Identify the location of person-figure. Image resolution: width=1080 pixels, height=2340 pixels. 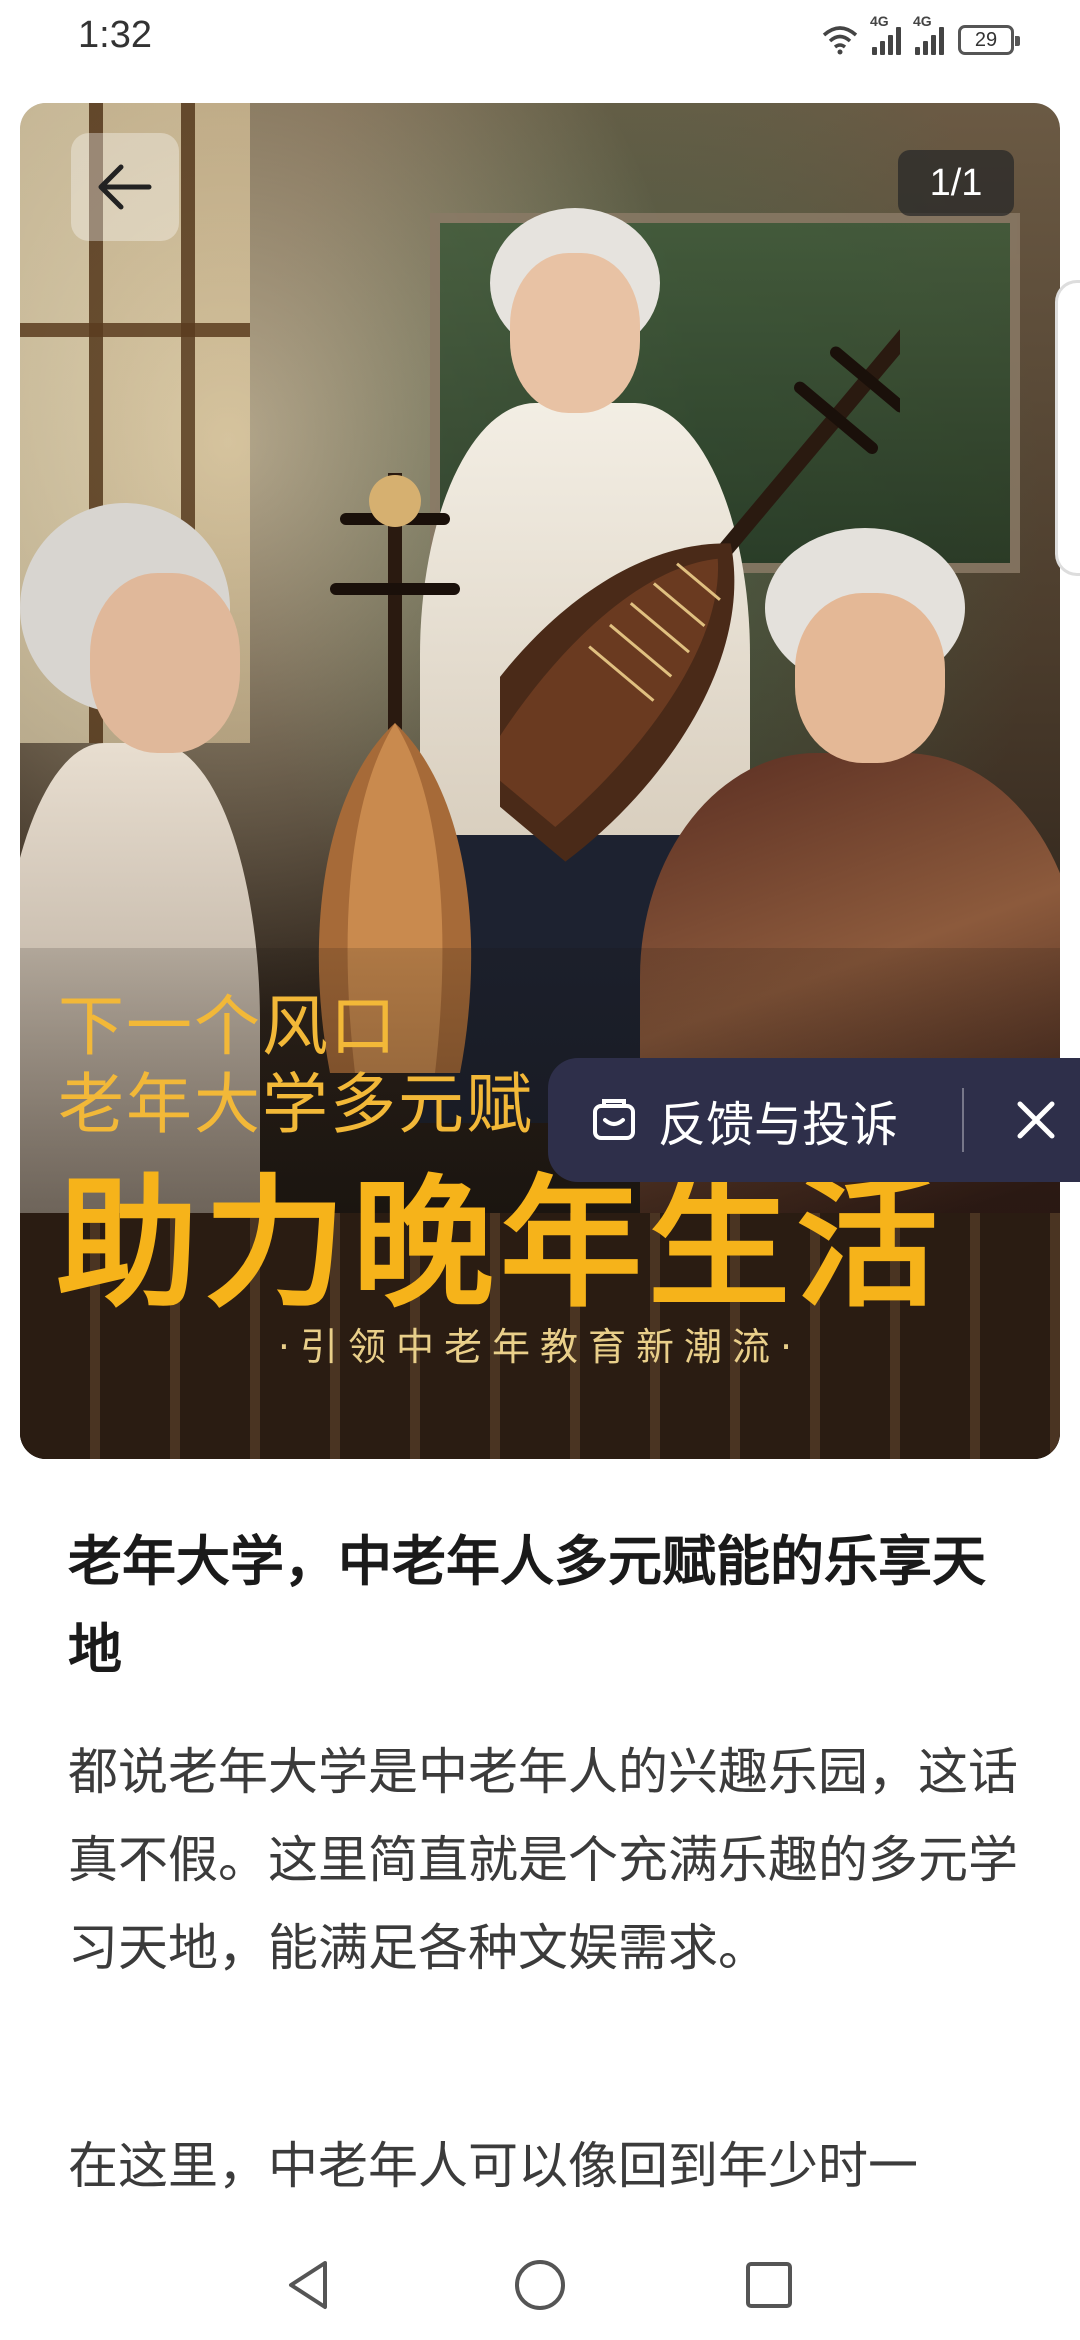
(165, 663).